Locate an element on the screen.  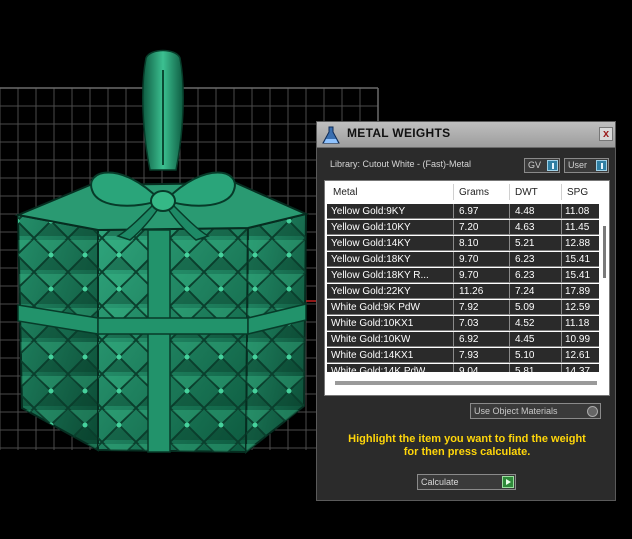
table-row: Yellow Gold:14KY 8.10 5.21 12.88 is located at coordinates (463, 243).